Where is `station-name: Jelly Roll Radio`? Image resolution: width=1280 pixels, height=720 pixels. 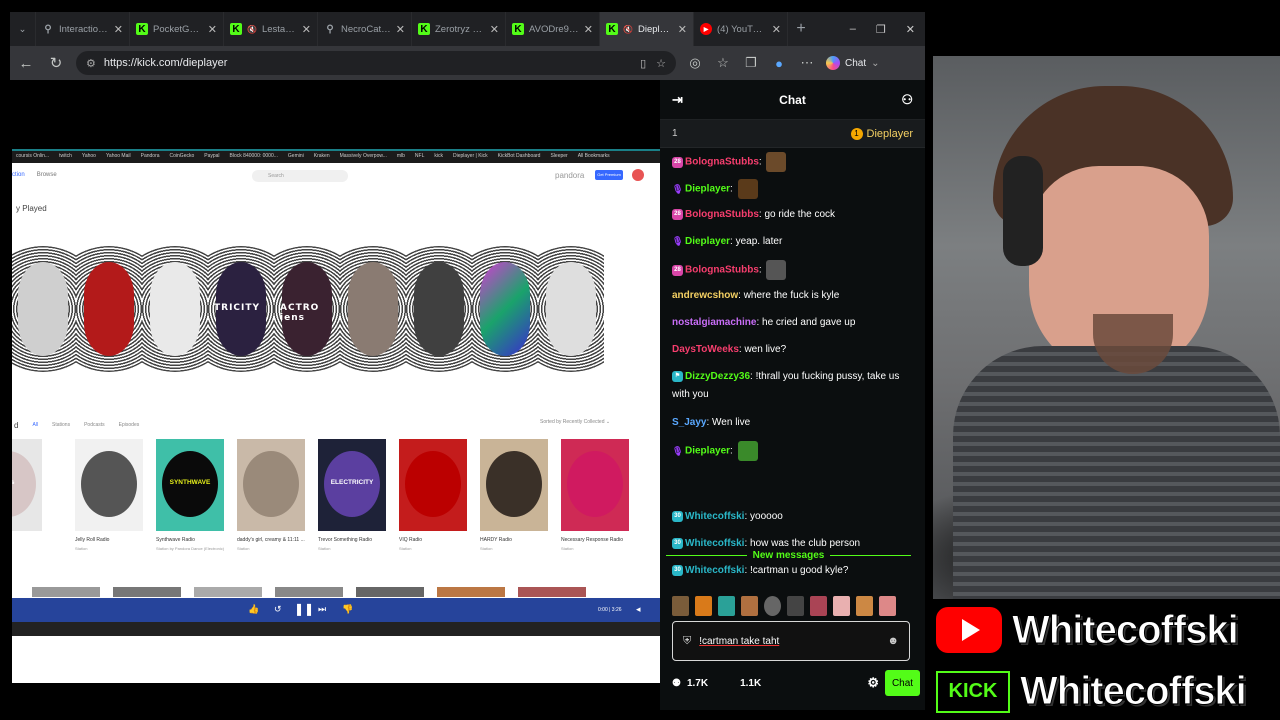
station-name: Jelly Roll Radio is located at coordinates (92, 540).